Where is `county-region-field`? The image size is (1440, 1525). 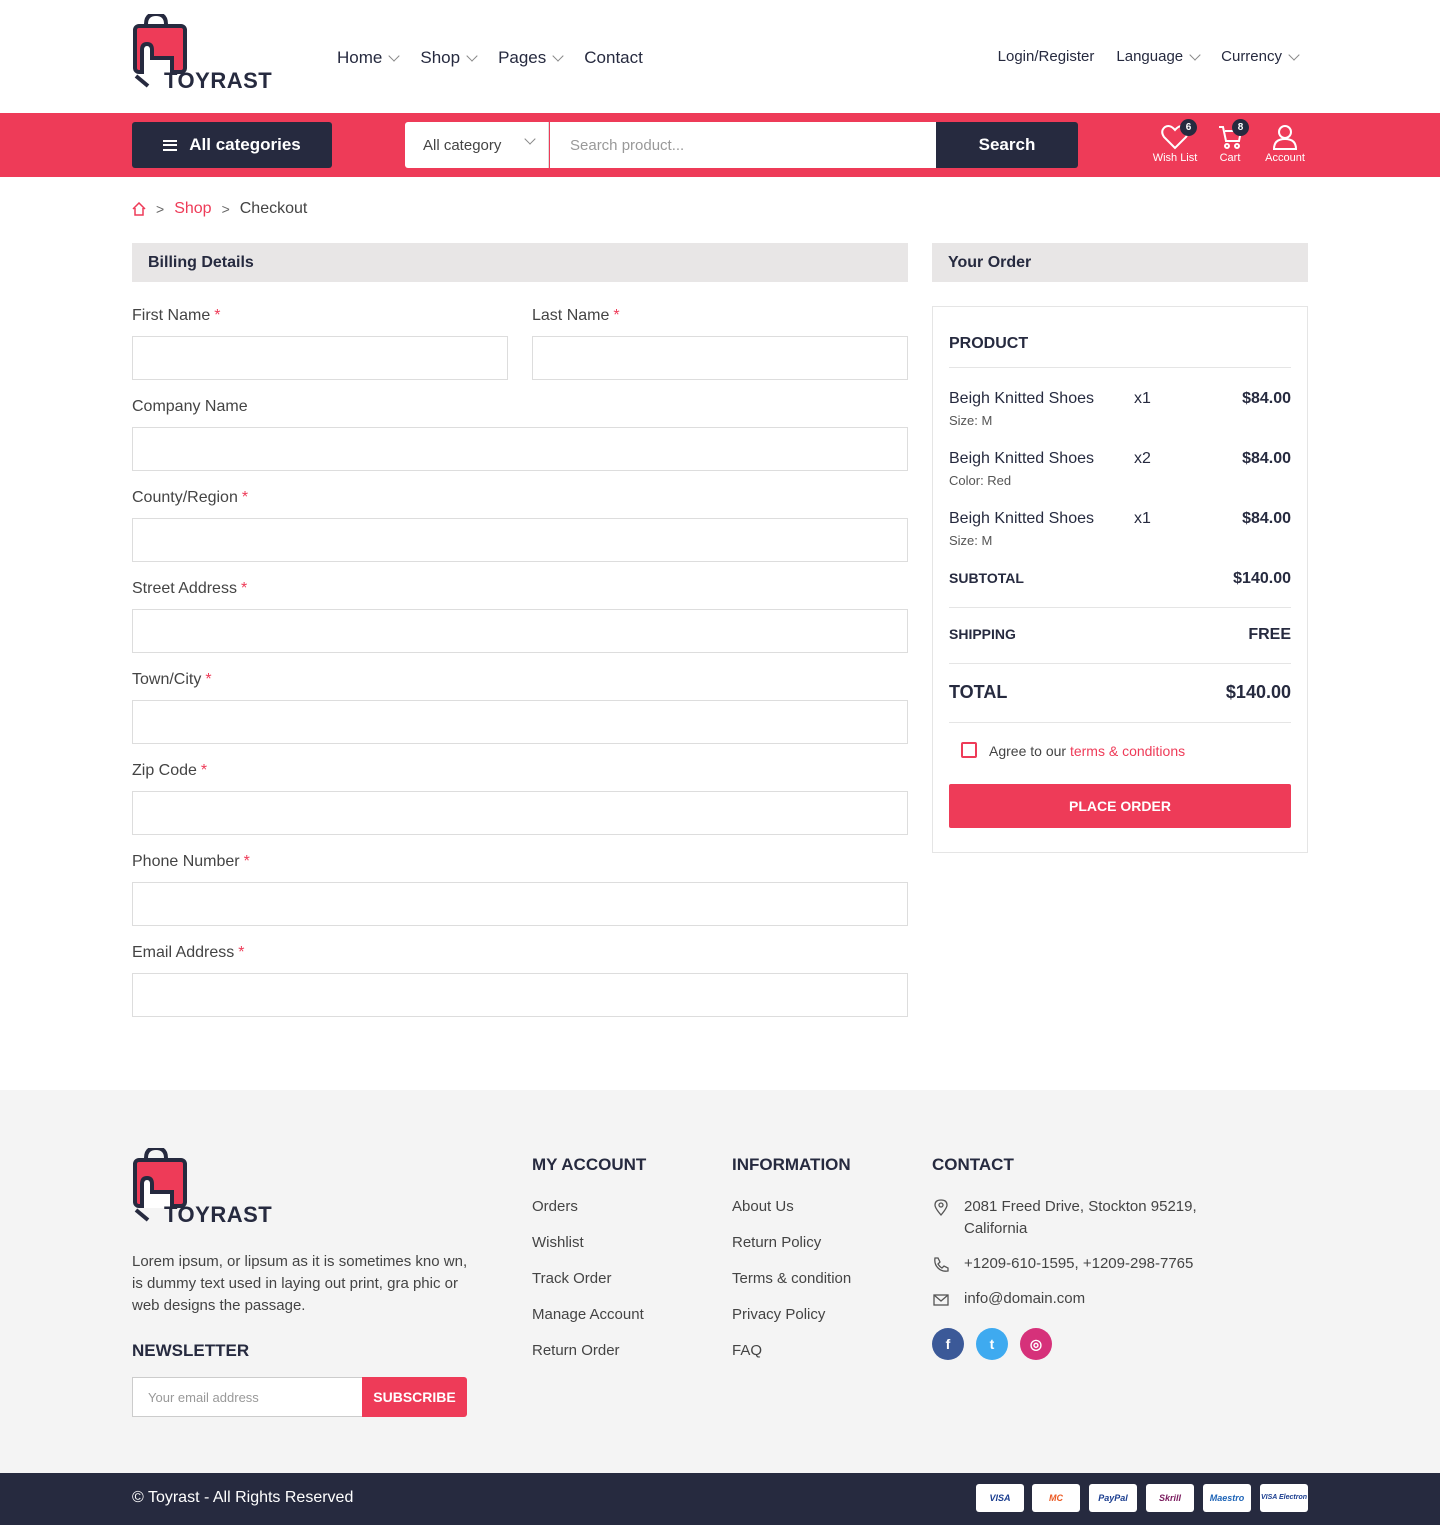 county-region-field is located at coordinates (520, 540).